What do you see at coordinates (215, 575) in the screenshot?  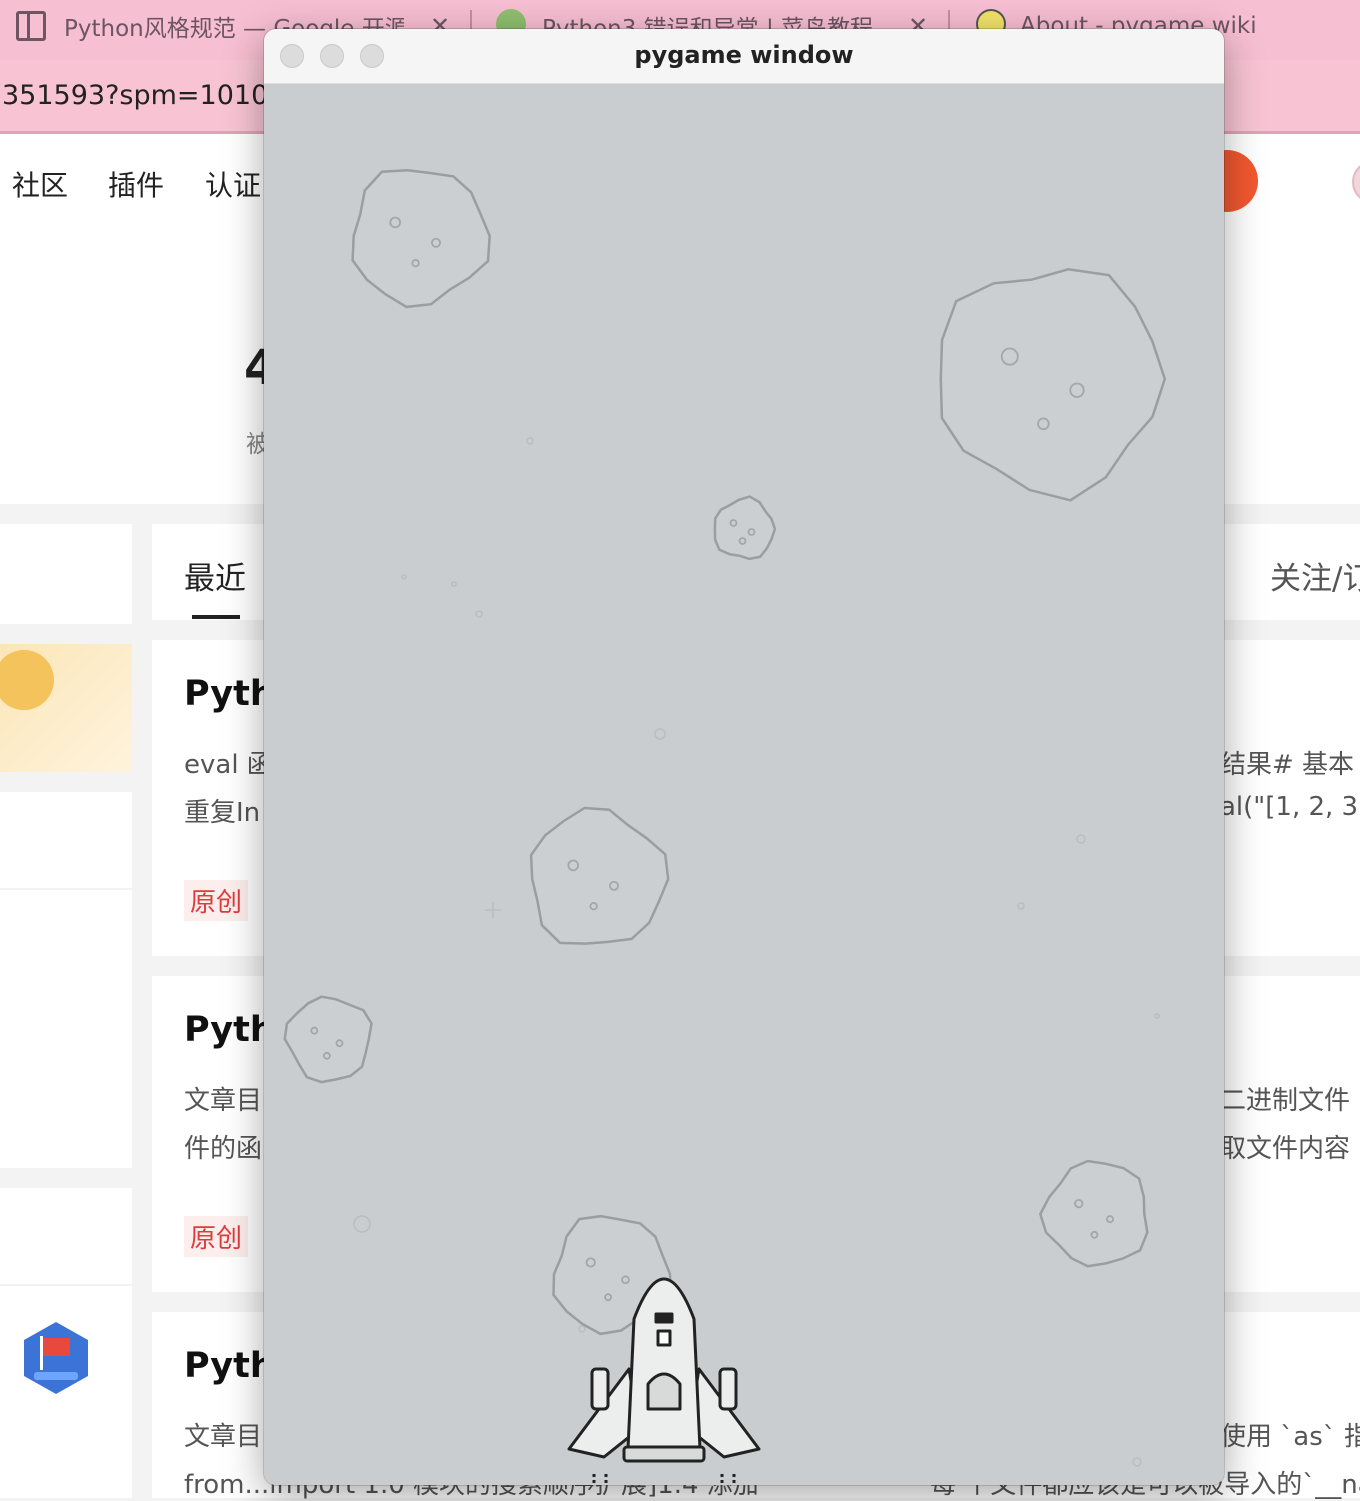 I see `tab-recent: 最近` at bounding box center [215, 575].